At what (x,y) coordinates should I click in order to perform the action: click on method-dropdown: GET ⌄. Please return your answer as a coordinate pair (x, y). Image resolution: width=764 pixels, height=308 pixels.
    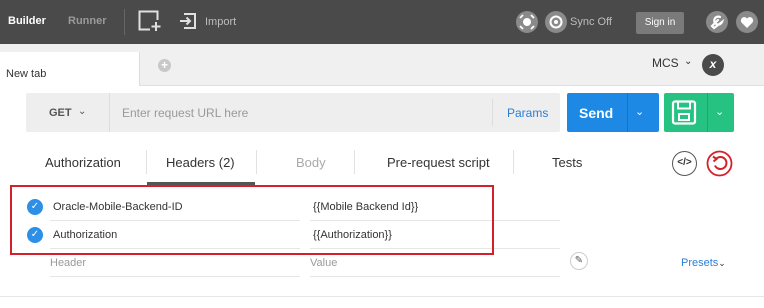
    Looking at the image, I should click on (68, 112).